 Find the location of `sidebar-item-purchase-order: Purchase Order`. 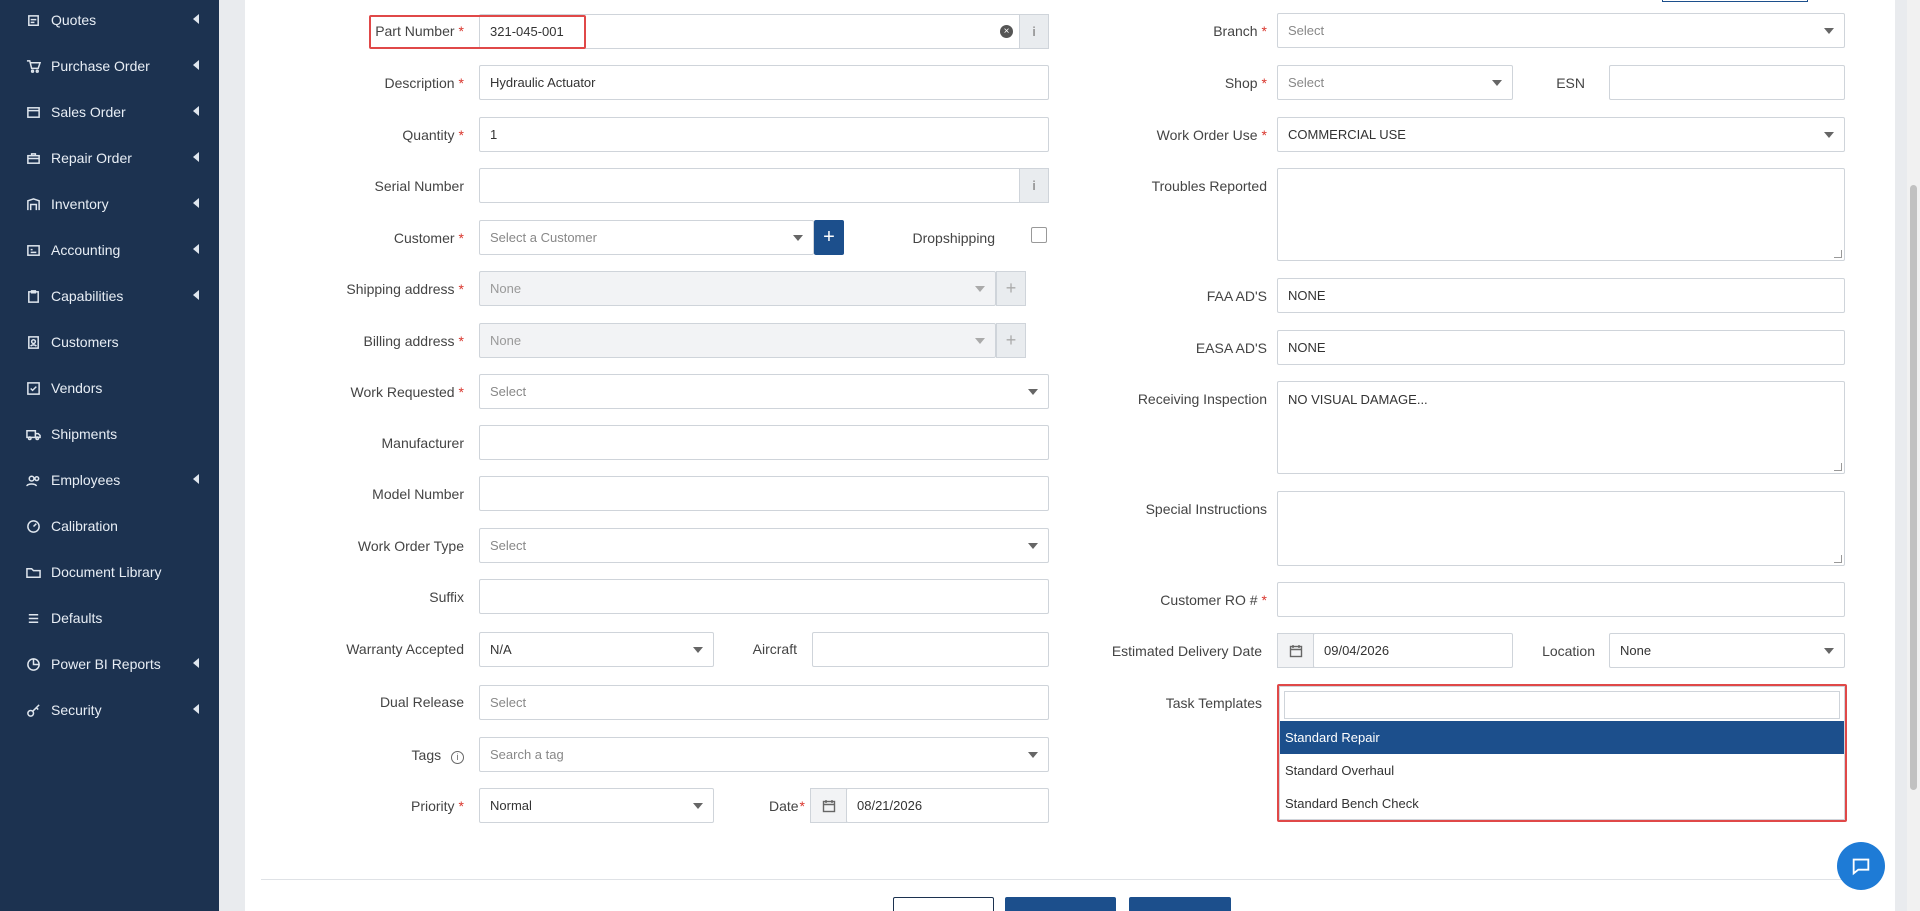

sidebar-item-purchase-order: Purchase Order is located at coordinates (109, 66).